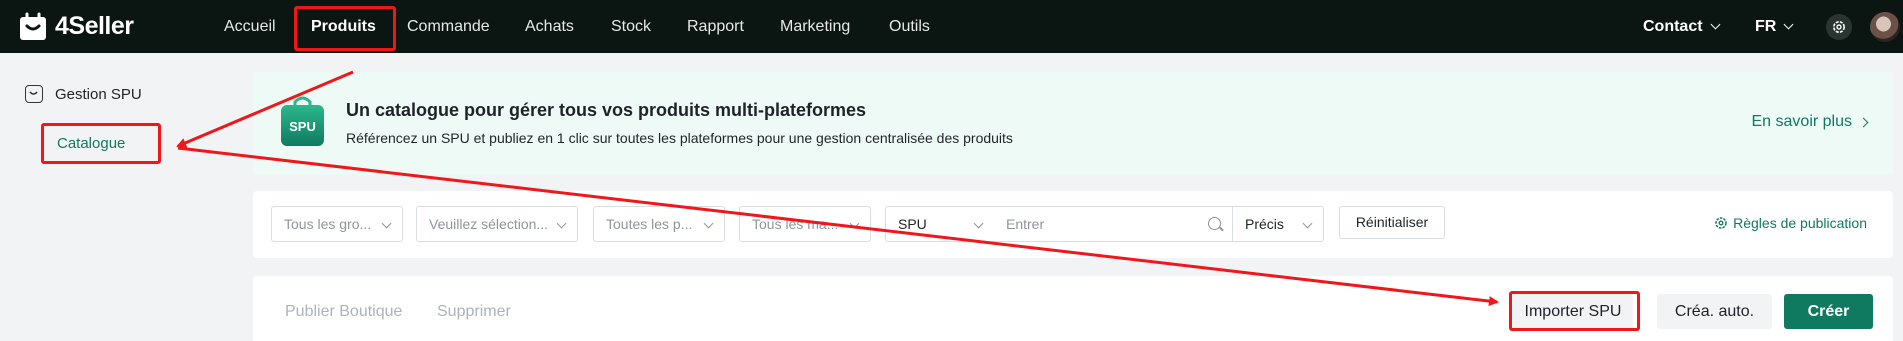 The image size is (1903, 341). I want to click on match-mode-select: Précis, so click(1278, 224).